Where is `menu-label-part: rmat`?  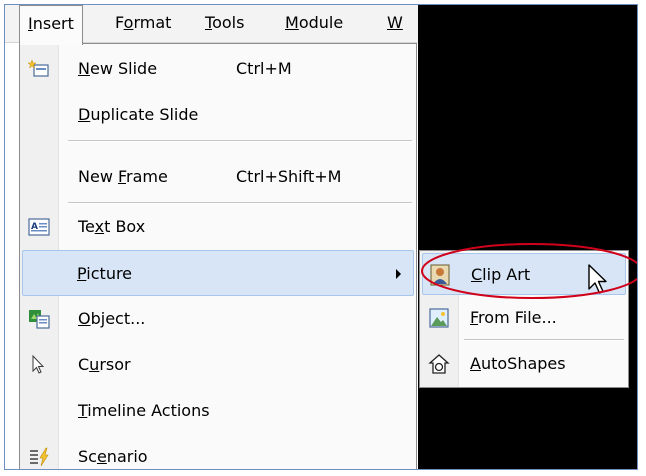 menu-label-part: rmat is located at coordinates (152, 22).